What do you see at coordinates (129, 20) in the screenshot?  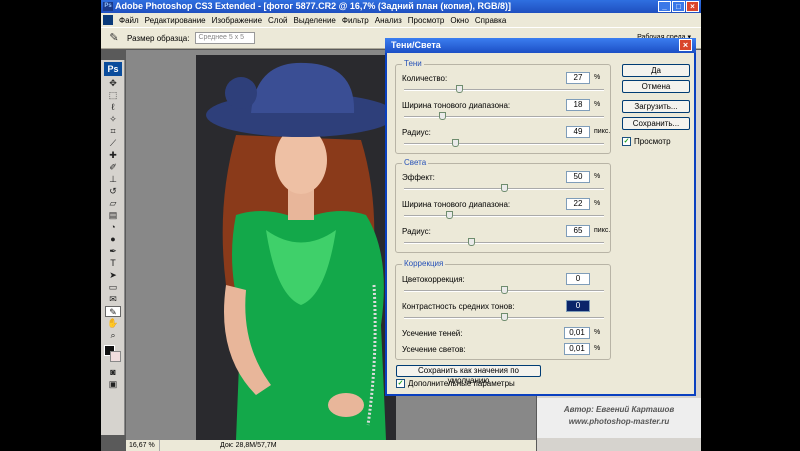 I see `menu-file: Файл` at bounding box center [129, 20].